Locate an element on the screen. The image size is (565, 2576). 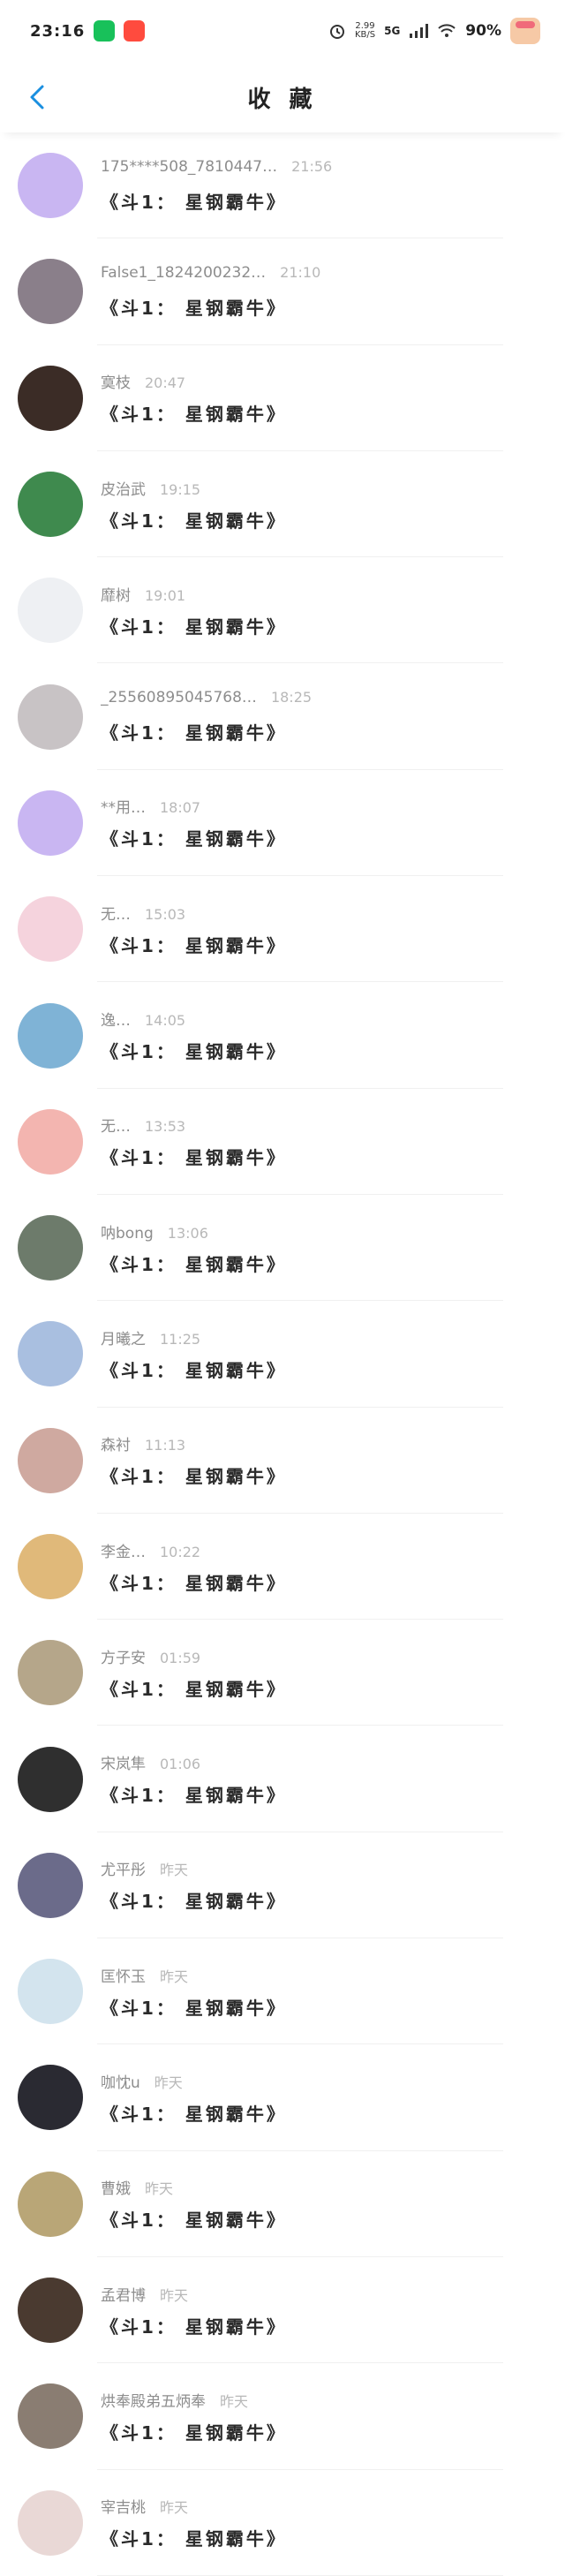
user-name: 尤平彤 is located at coordinates (123, 1871).